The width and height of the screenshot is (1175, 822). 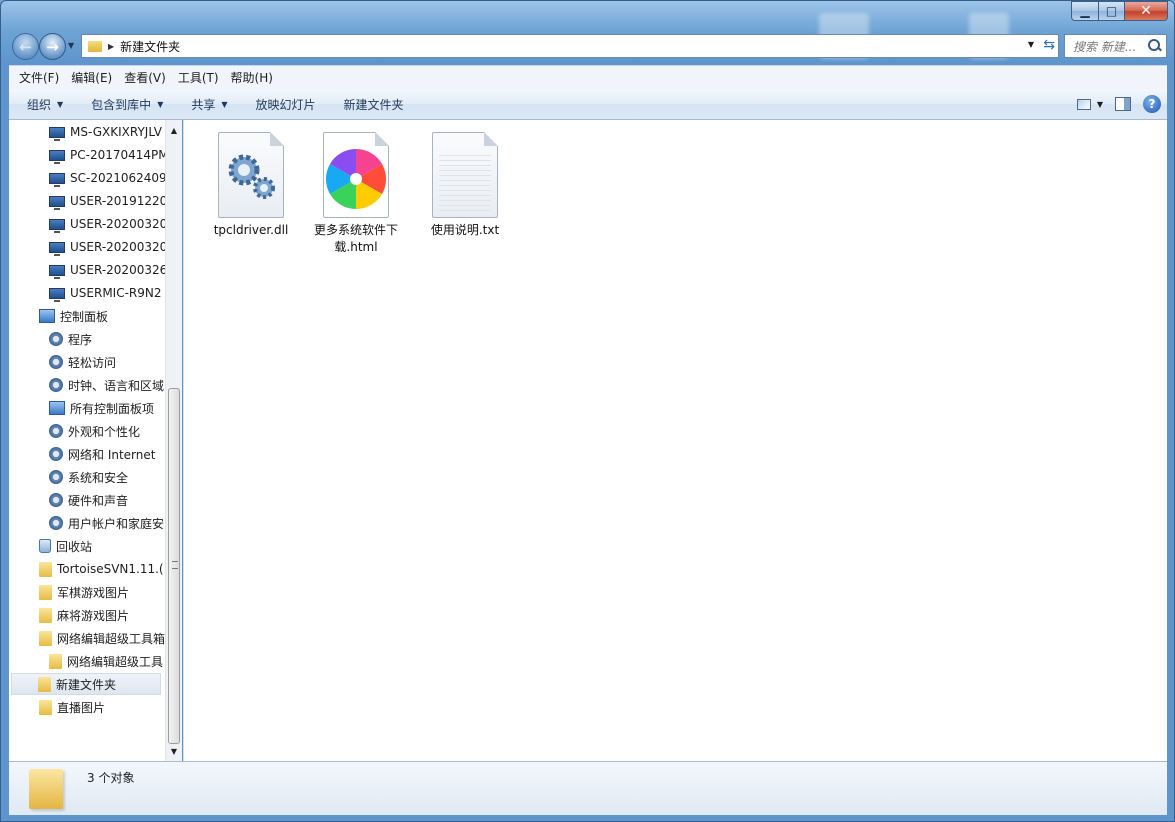 I want to click on nav-item: SC-20210624091, so click(x=107, y=178).